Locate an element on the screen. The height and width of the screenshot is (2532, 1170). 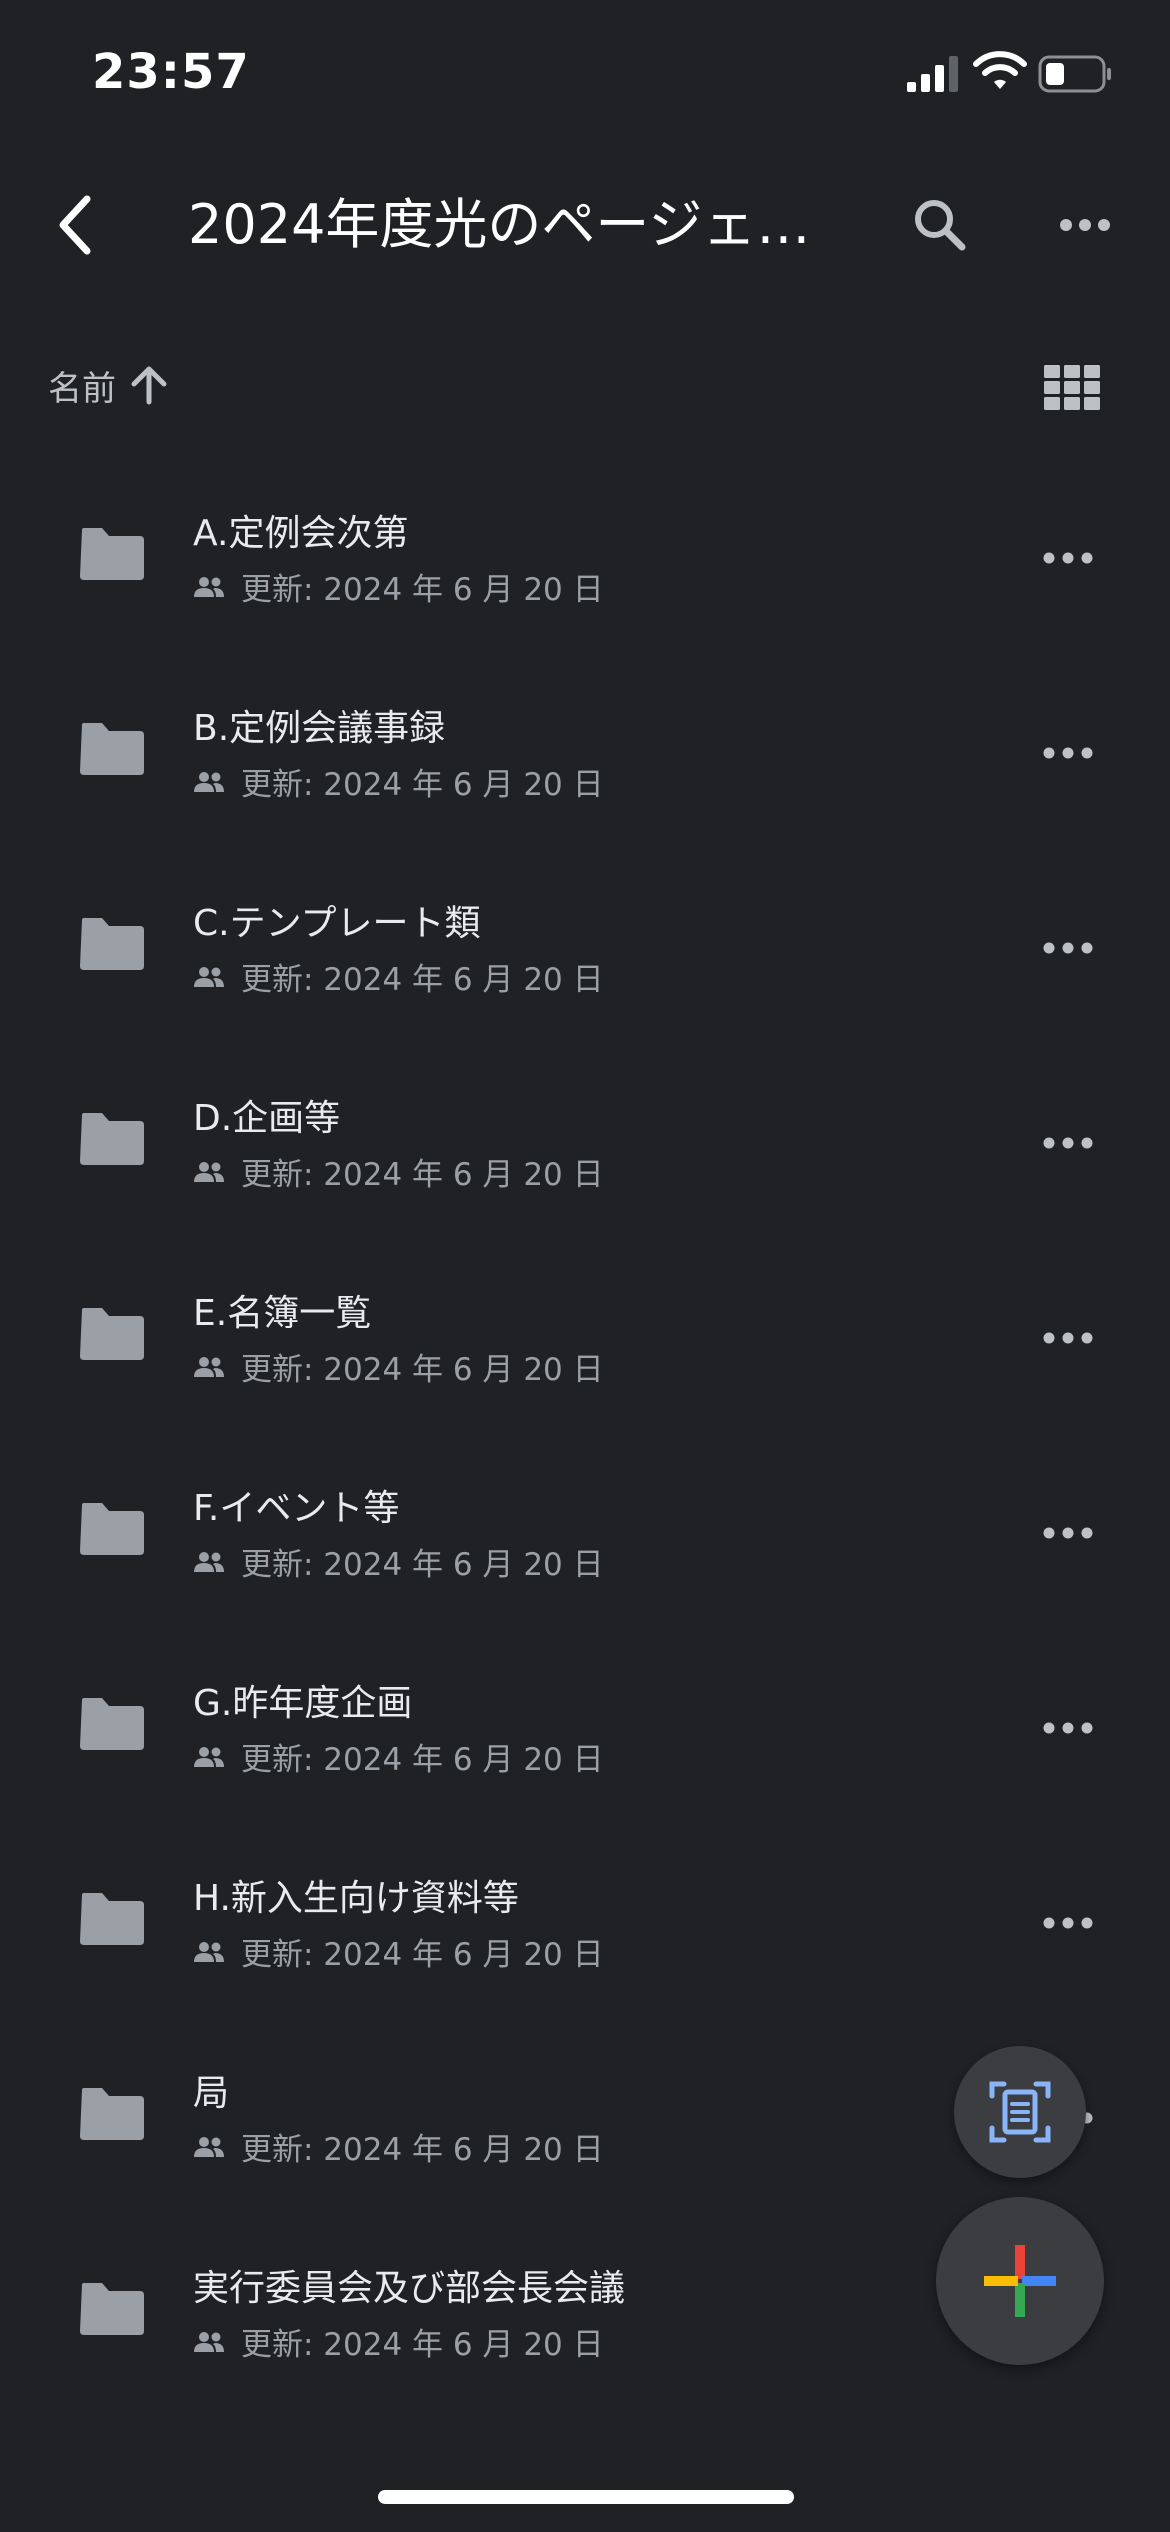
list-item: E.名簿一覧 更新: 2024 年 6 月 20 日 is located at coordinates (585, 1337).